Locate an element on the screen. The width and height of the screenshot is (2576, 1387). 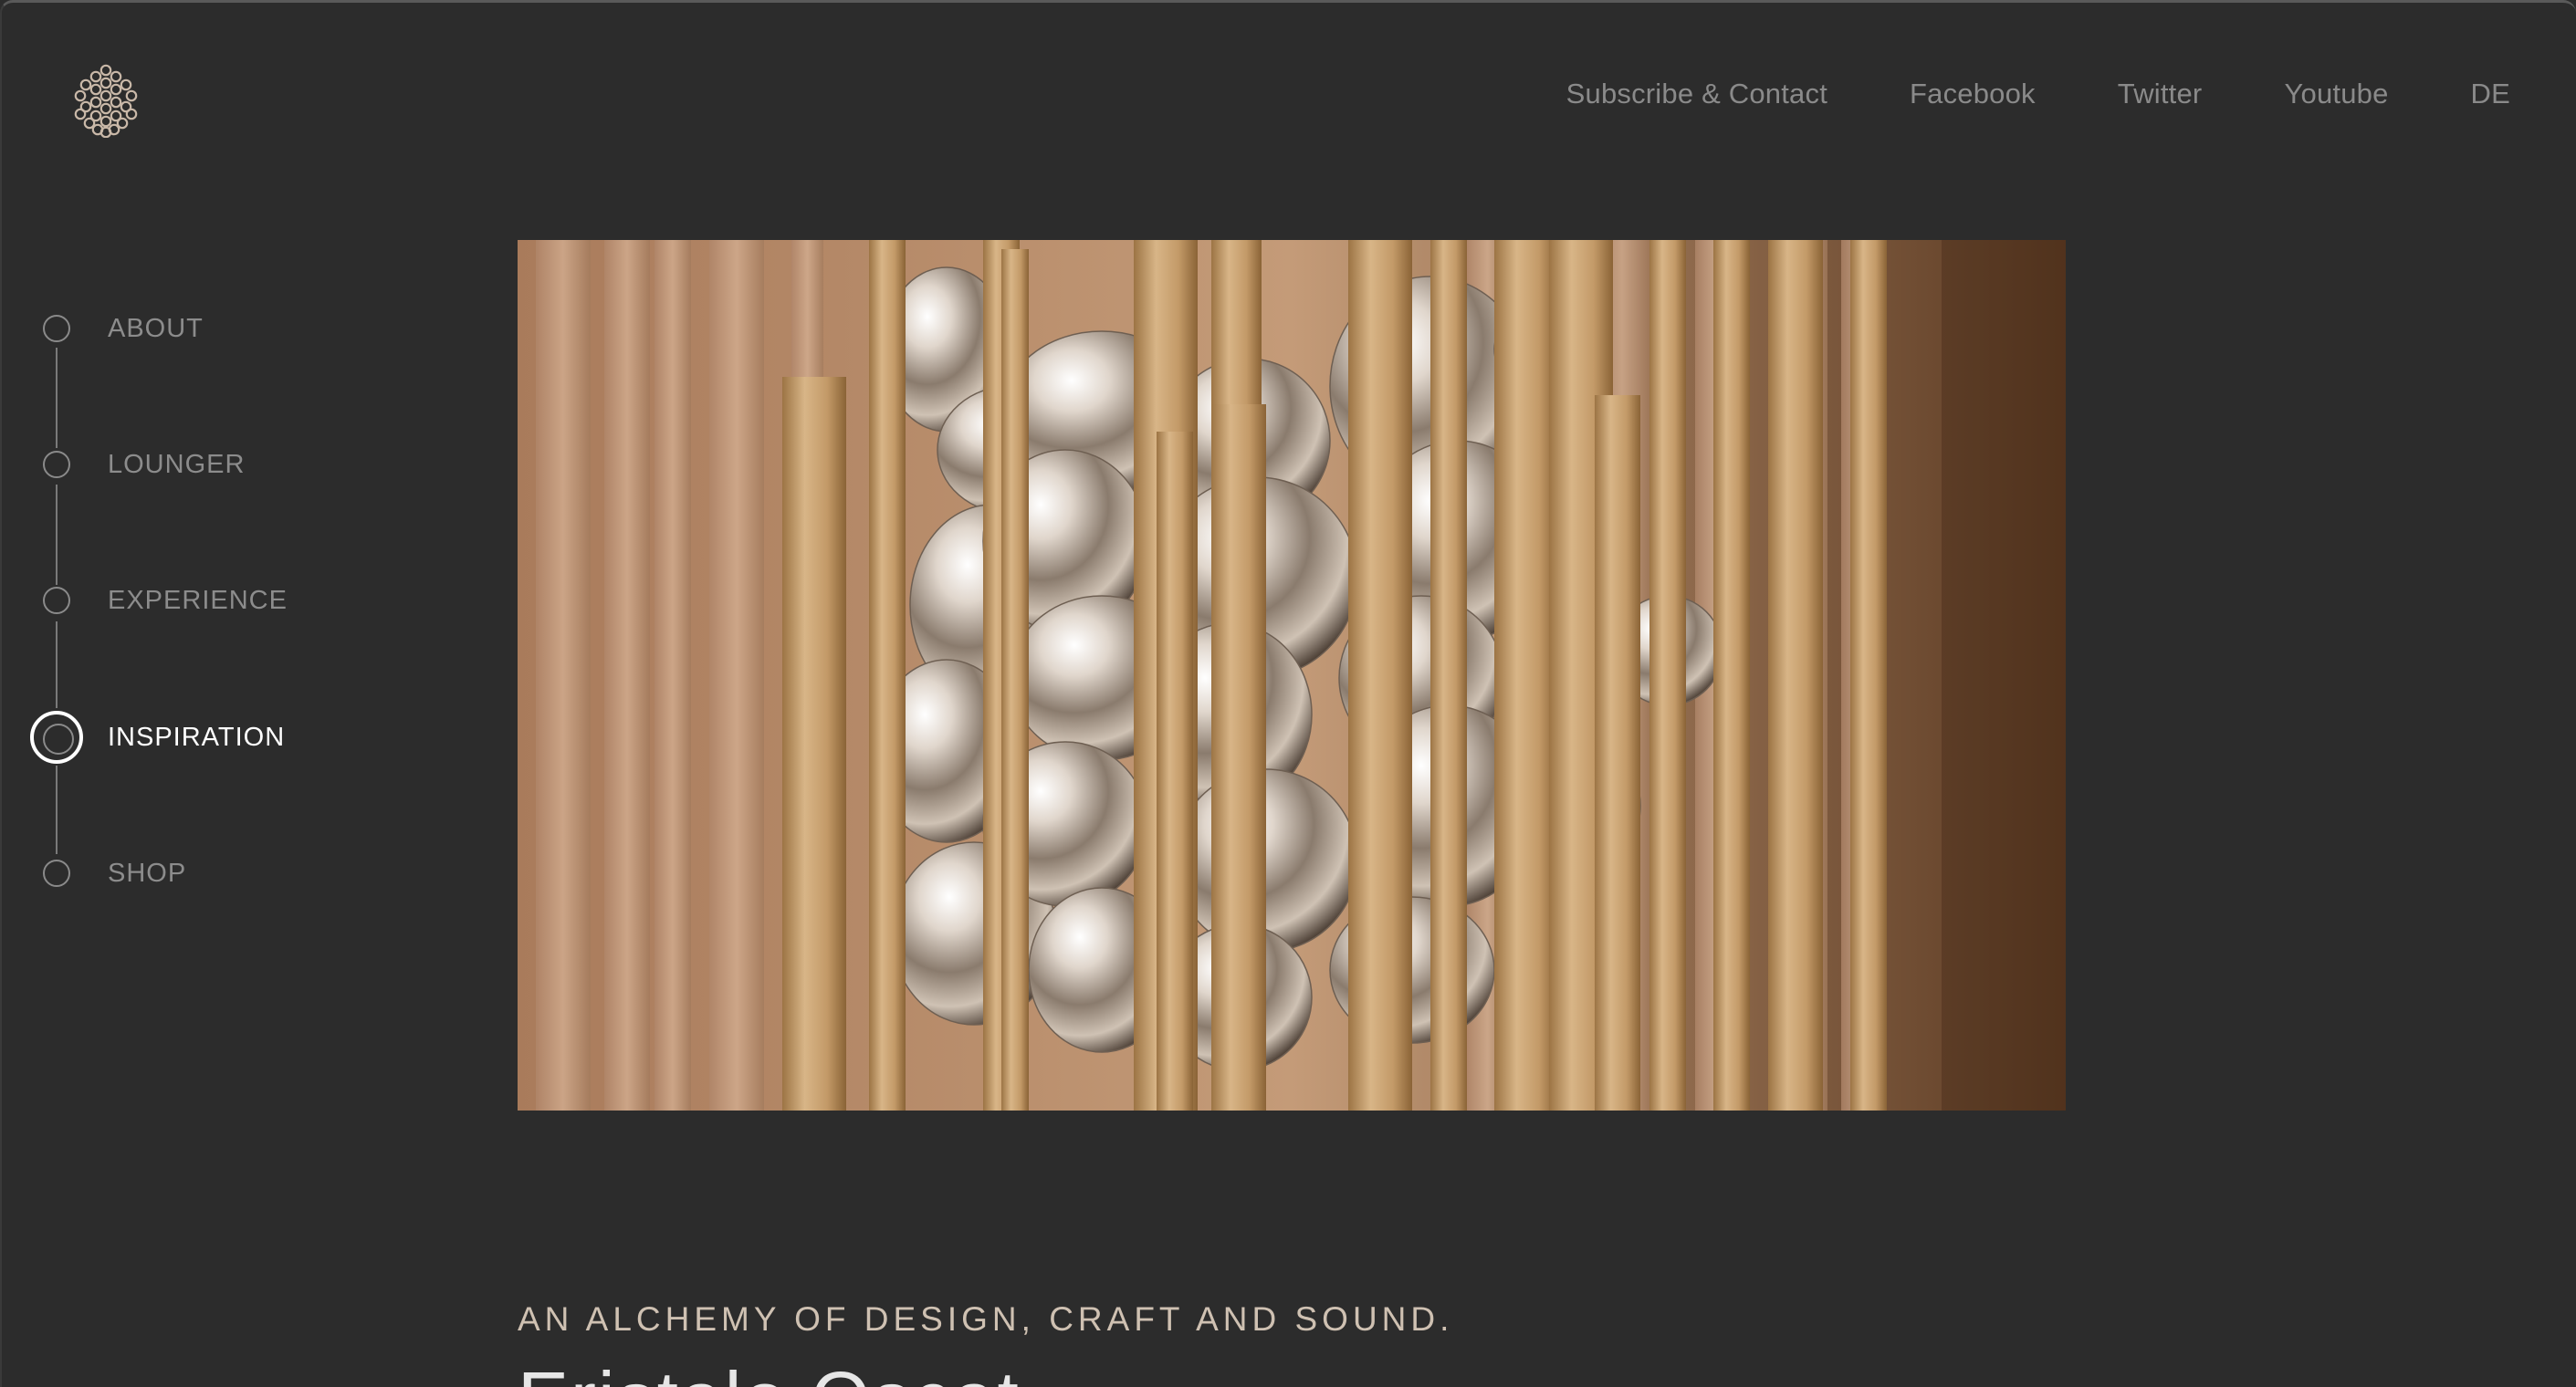
nav-facebook: Facebook is located at coordinates (1973, 94).